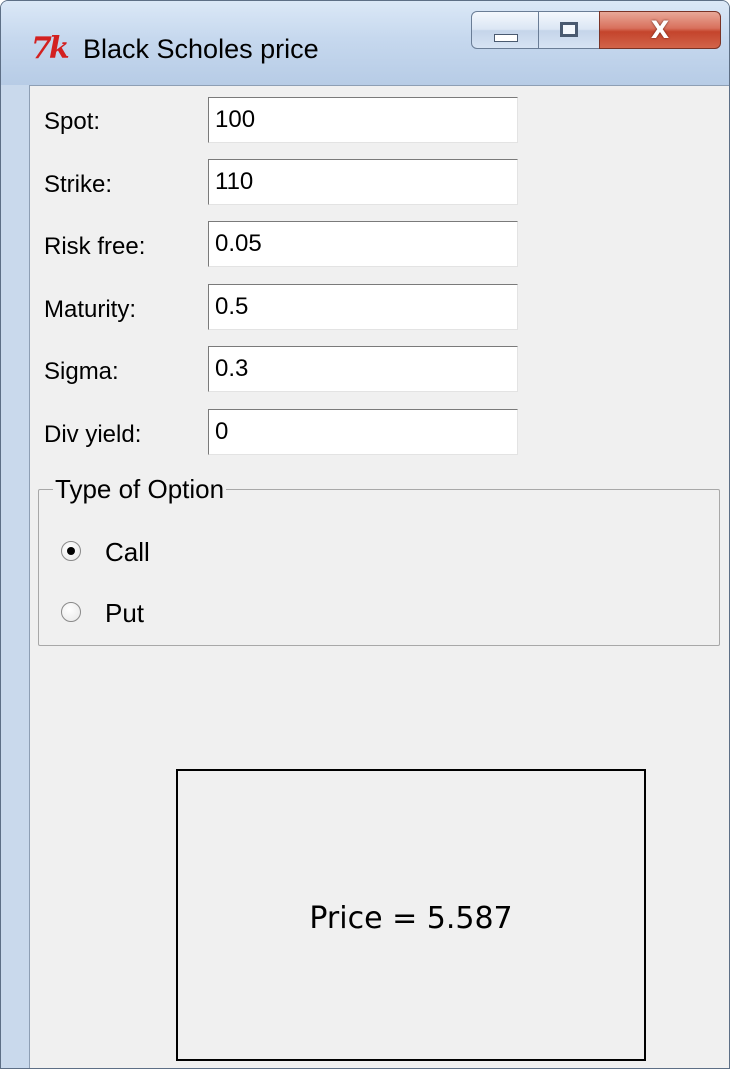 This screenshot has height=1069, width=730. Describe the element at coordinates (140, 489) in the screenshot. I see `option-type-legend: Type of Option` at that location.